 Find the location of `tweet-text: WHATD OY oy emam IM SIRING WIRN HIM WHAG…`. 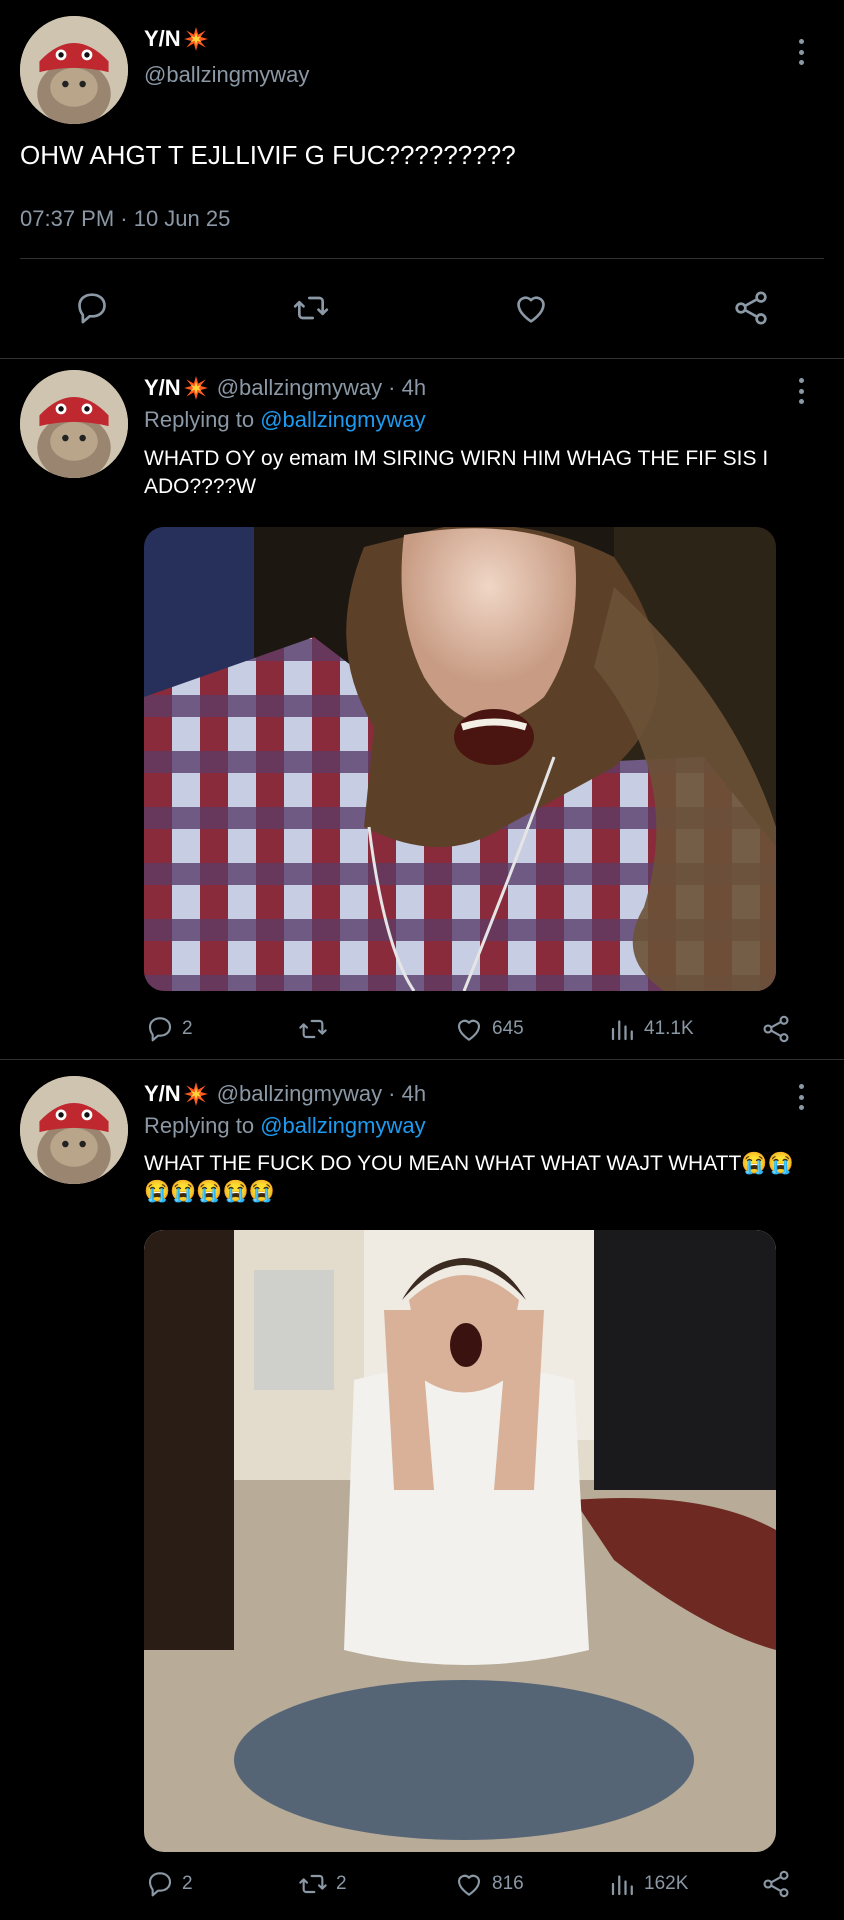

tweet-text: WHATD OY oy emam IM SIRING WIRN HIM WHAG… is located at coordinates (456, 472).